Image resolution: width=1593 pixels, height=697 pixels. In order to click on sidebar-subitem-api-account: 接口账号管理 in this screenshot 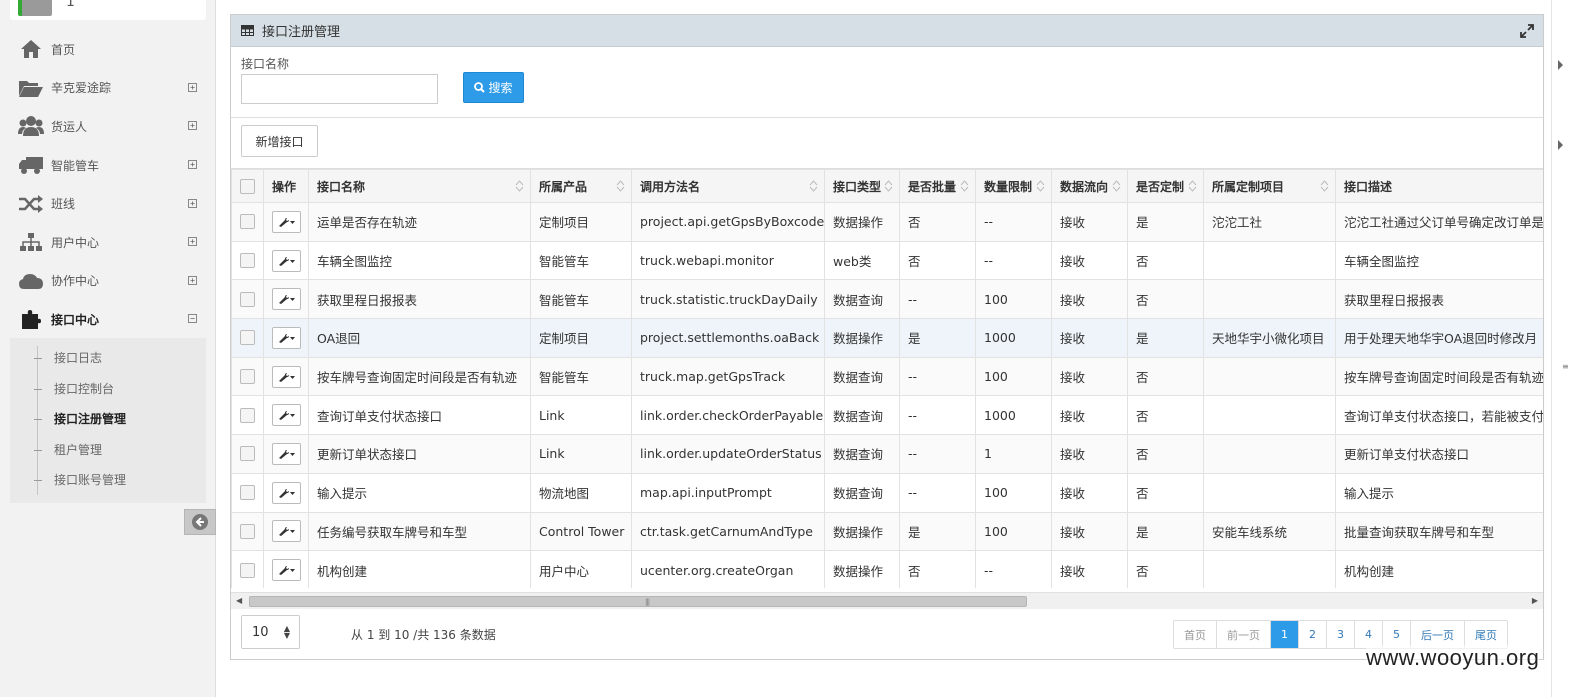, I will do `click(108, 480)`.